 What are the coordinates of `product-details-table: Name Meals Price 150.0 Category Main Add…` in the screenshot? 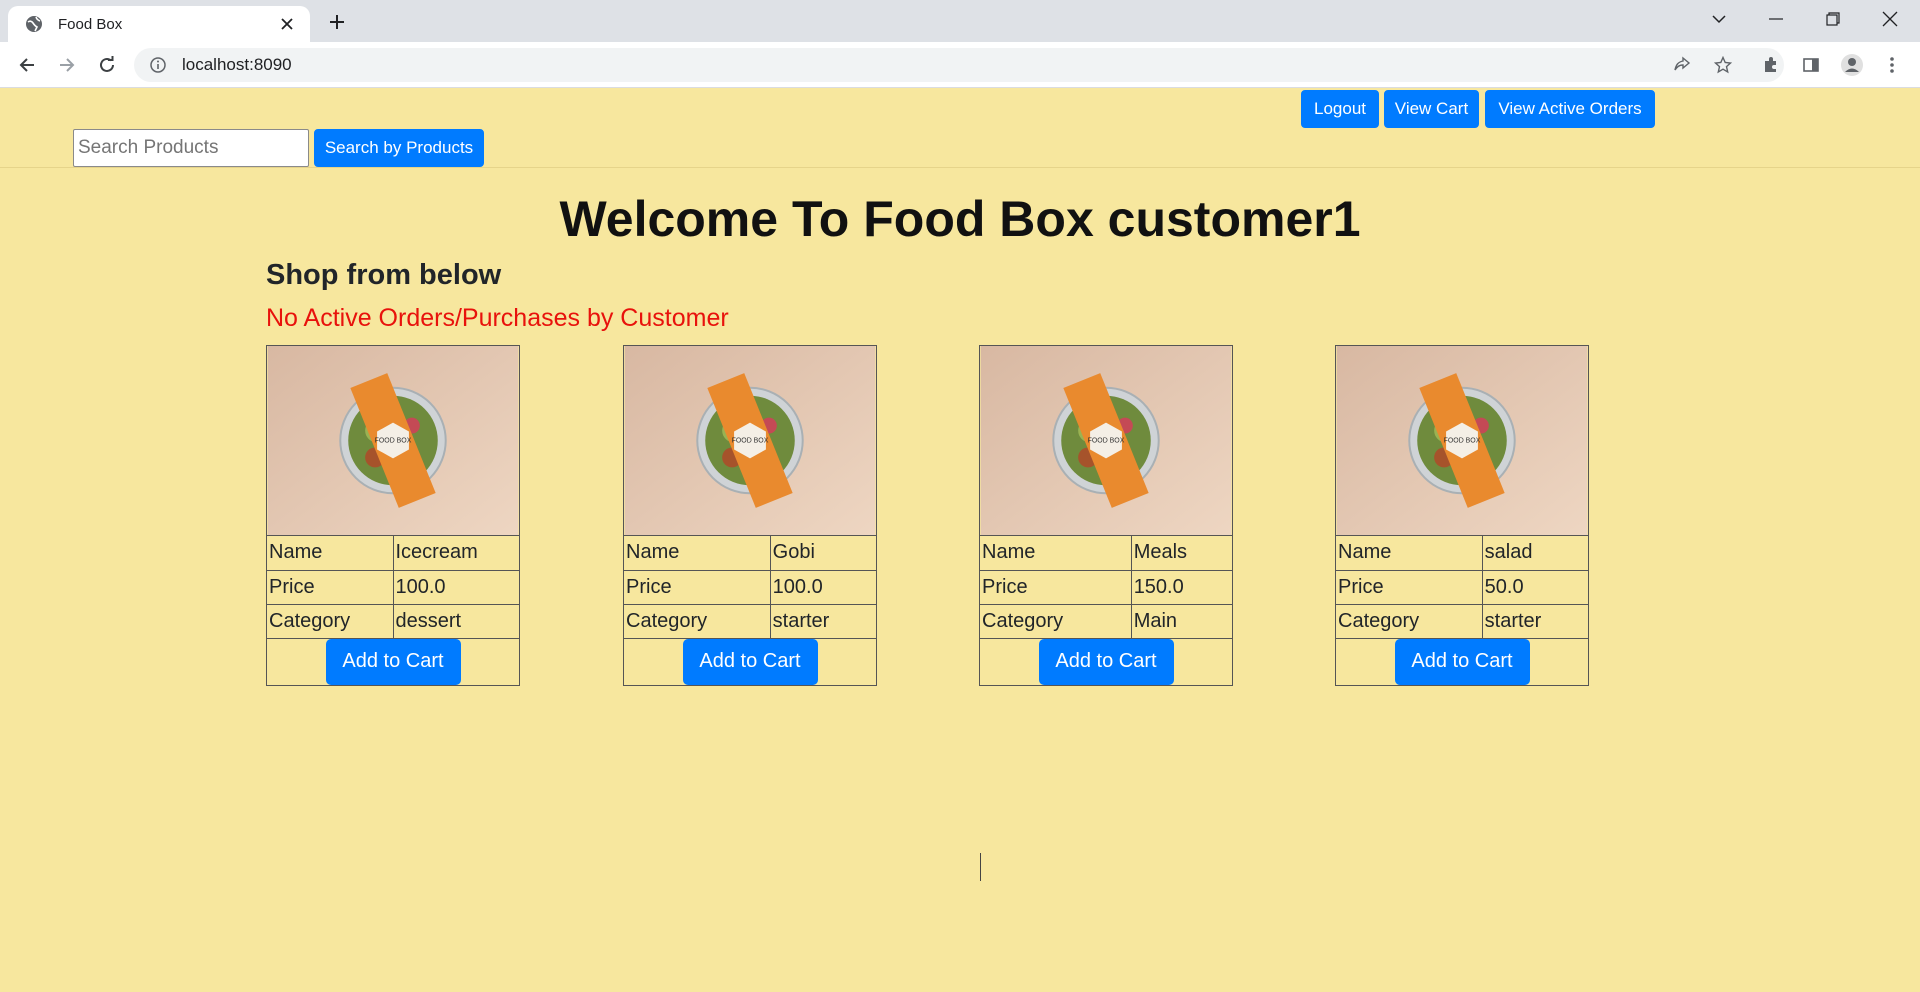 It's located at (1106, 610).